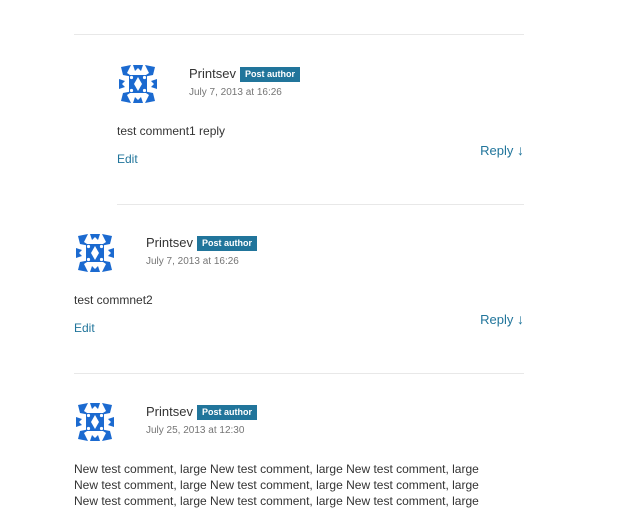 This screenshot has width=628, height=509. Describe the element at coordinates (195, 430) in the screenshot. I see `comment-date: July 25, 2013 at 12:30` at that location.